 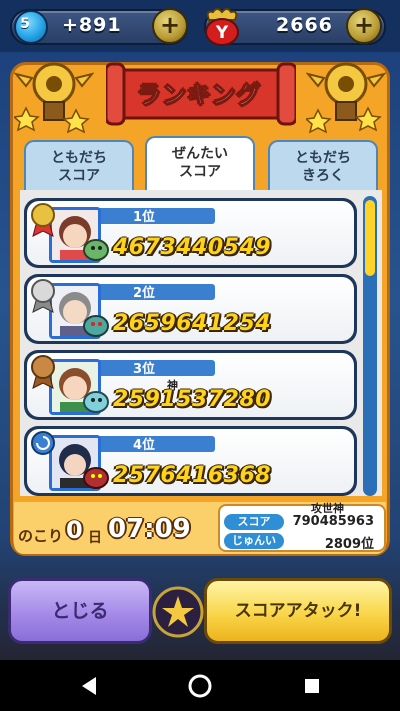 What do you see at coordinates (54, 98) in the screenshot?
I see `left-trophy-icon` at bounding box center [54, 98].